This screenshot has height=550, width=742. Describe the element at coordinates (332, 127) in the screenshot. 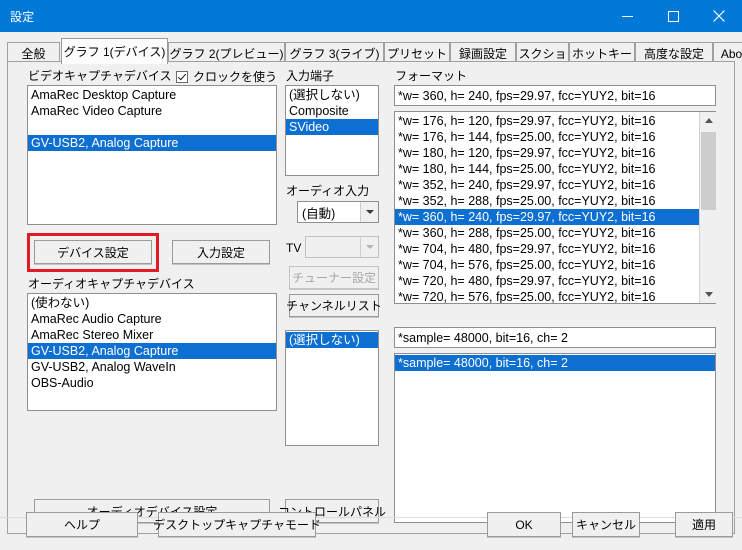

I see `list-item: SVideo` at that location.